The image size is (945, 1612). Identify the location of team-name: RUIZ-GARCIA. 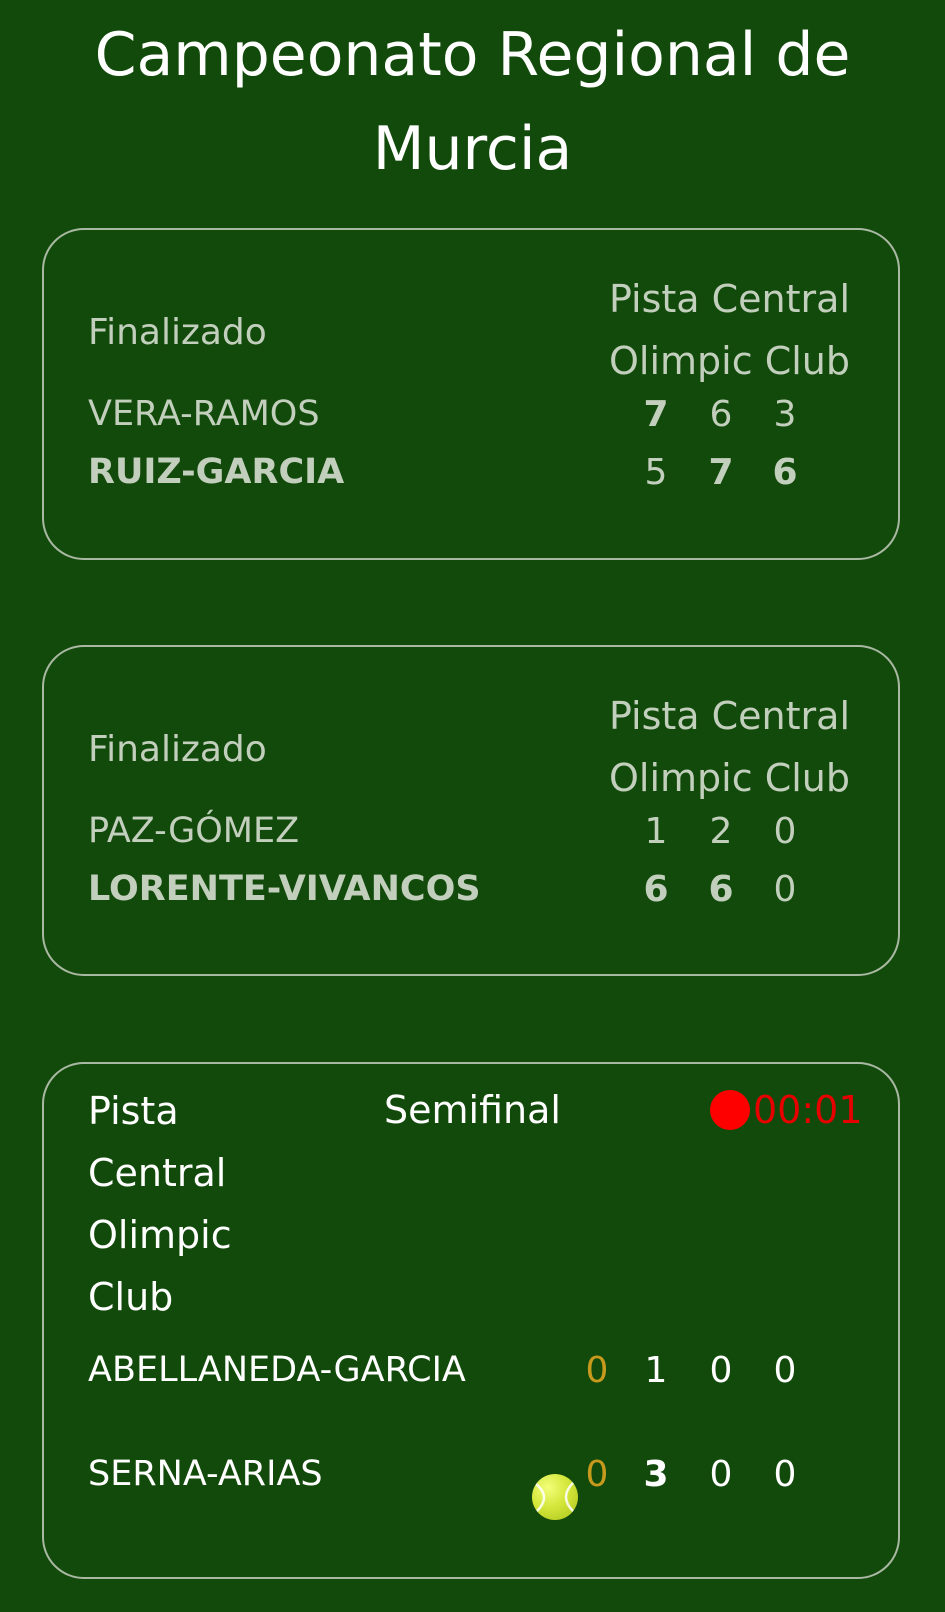
(216, 472).